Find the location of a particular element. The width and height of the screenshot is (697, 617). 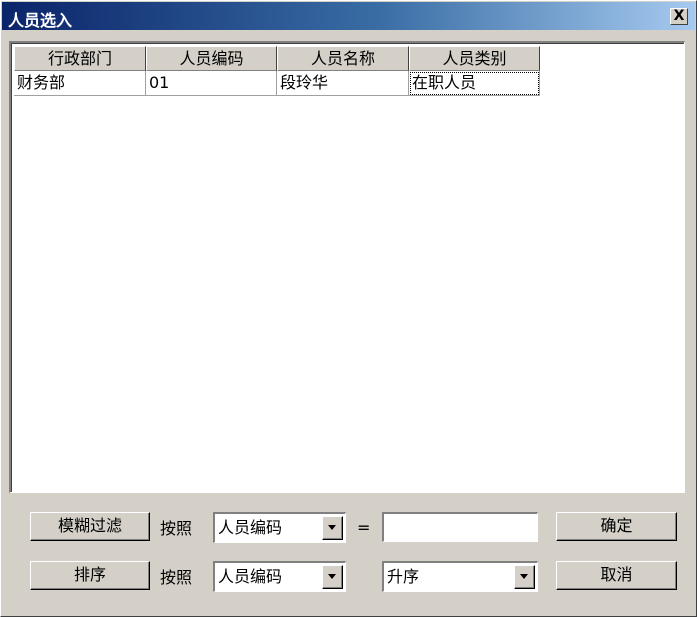

column-header-name: 人员名称 is located at coordinates (343, 58).